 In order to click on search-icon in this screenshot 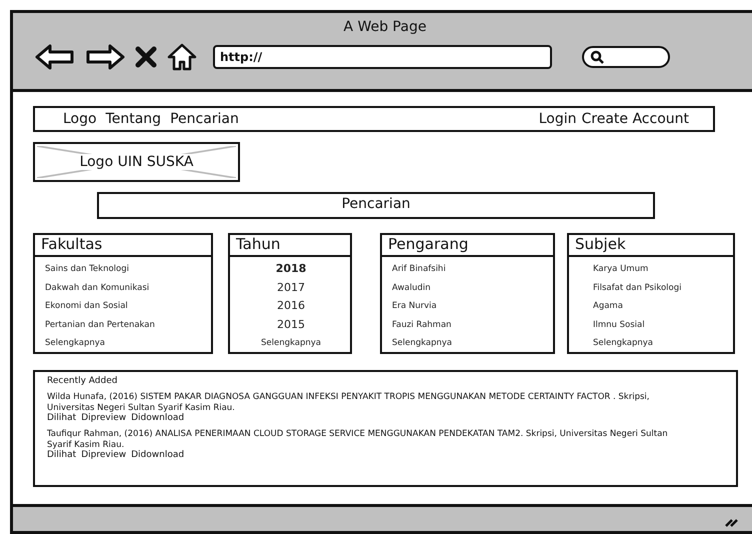, I will do `click(597, 57)`.